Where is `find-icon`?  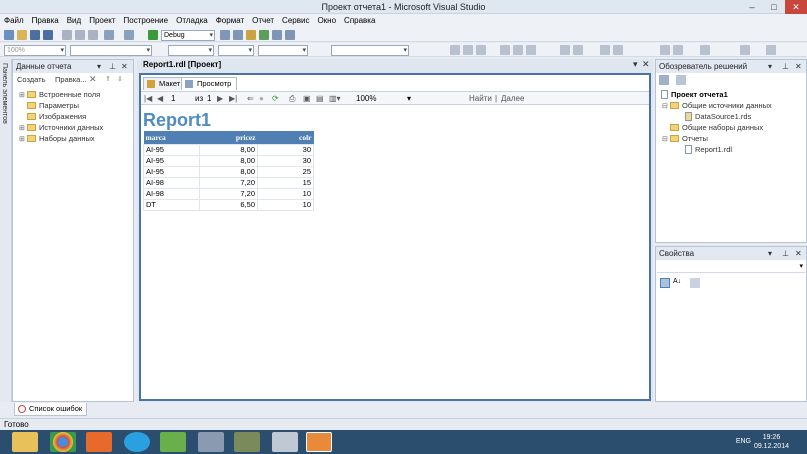
find-icon is located at coordinates (225, 35).